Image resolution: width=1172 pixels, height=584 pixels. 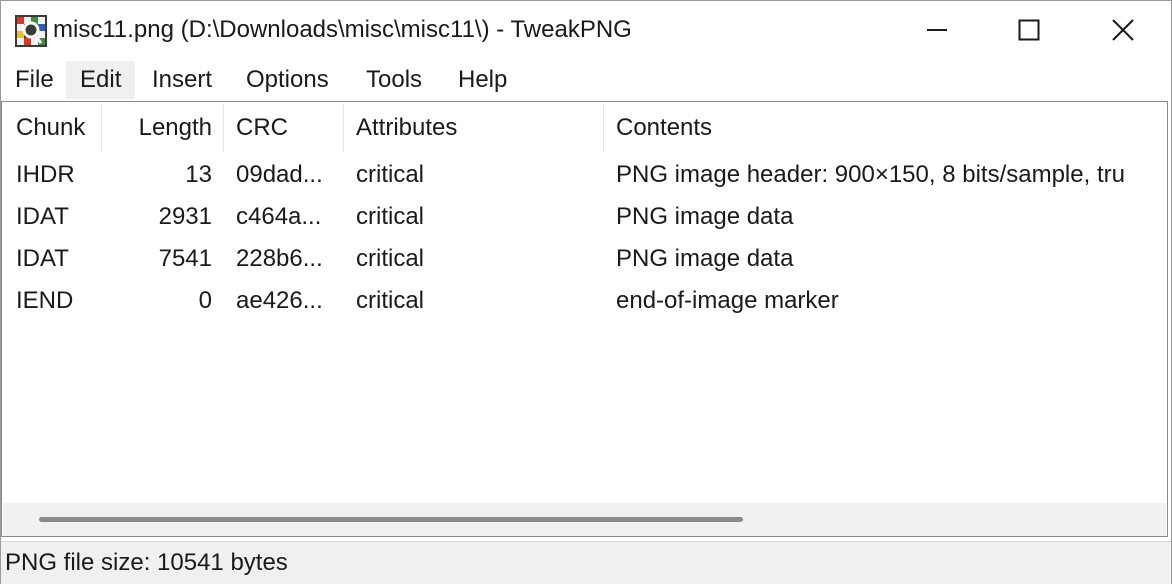 I want to click on menu-tools: Tools, so click(x=394, y=80).